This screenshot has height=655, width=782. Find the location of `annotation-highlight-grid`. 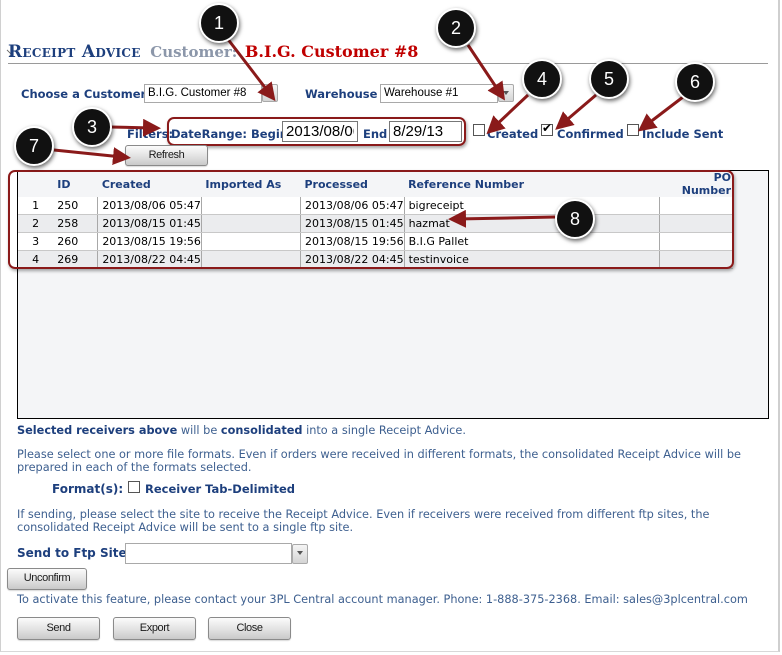

annotation-highlight-grid is located at coordinates (371, 219).